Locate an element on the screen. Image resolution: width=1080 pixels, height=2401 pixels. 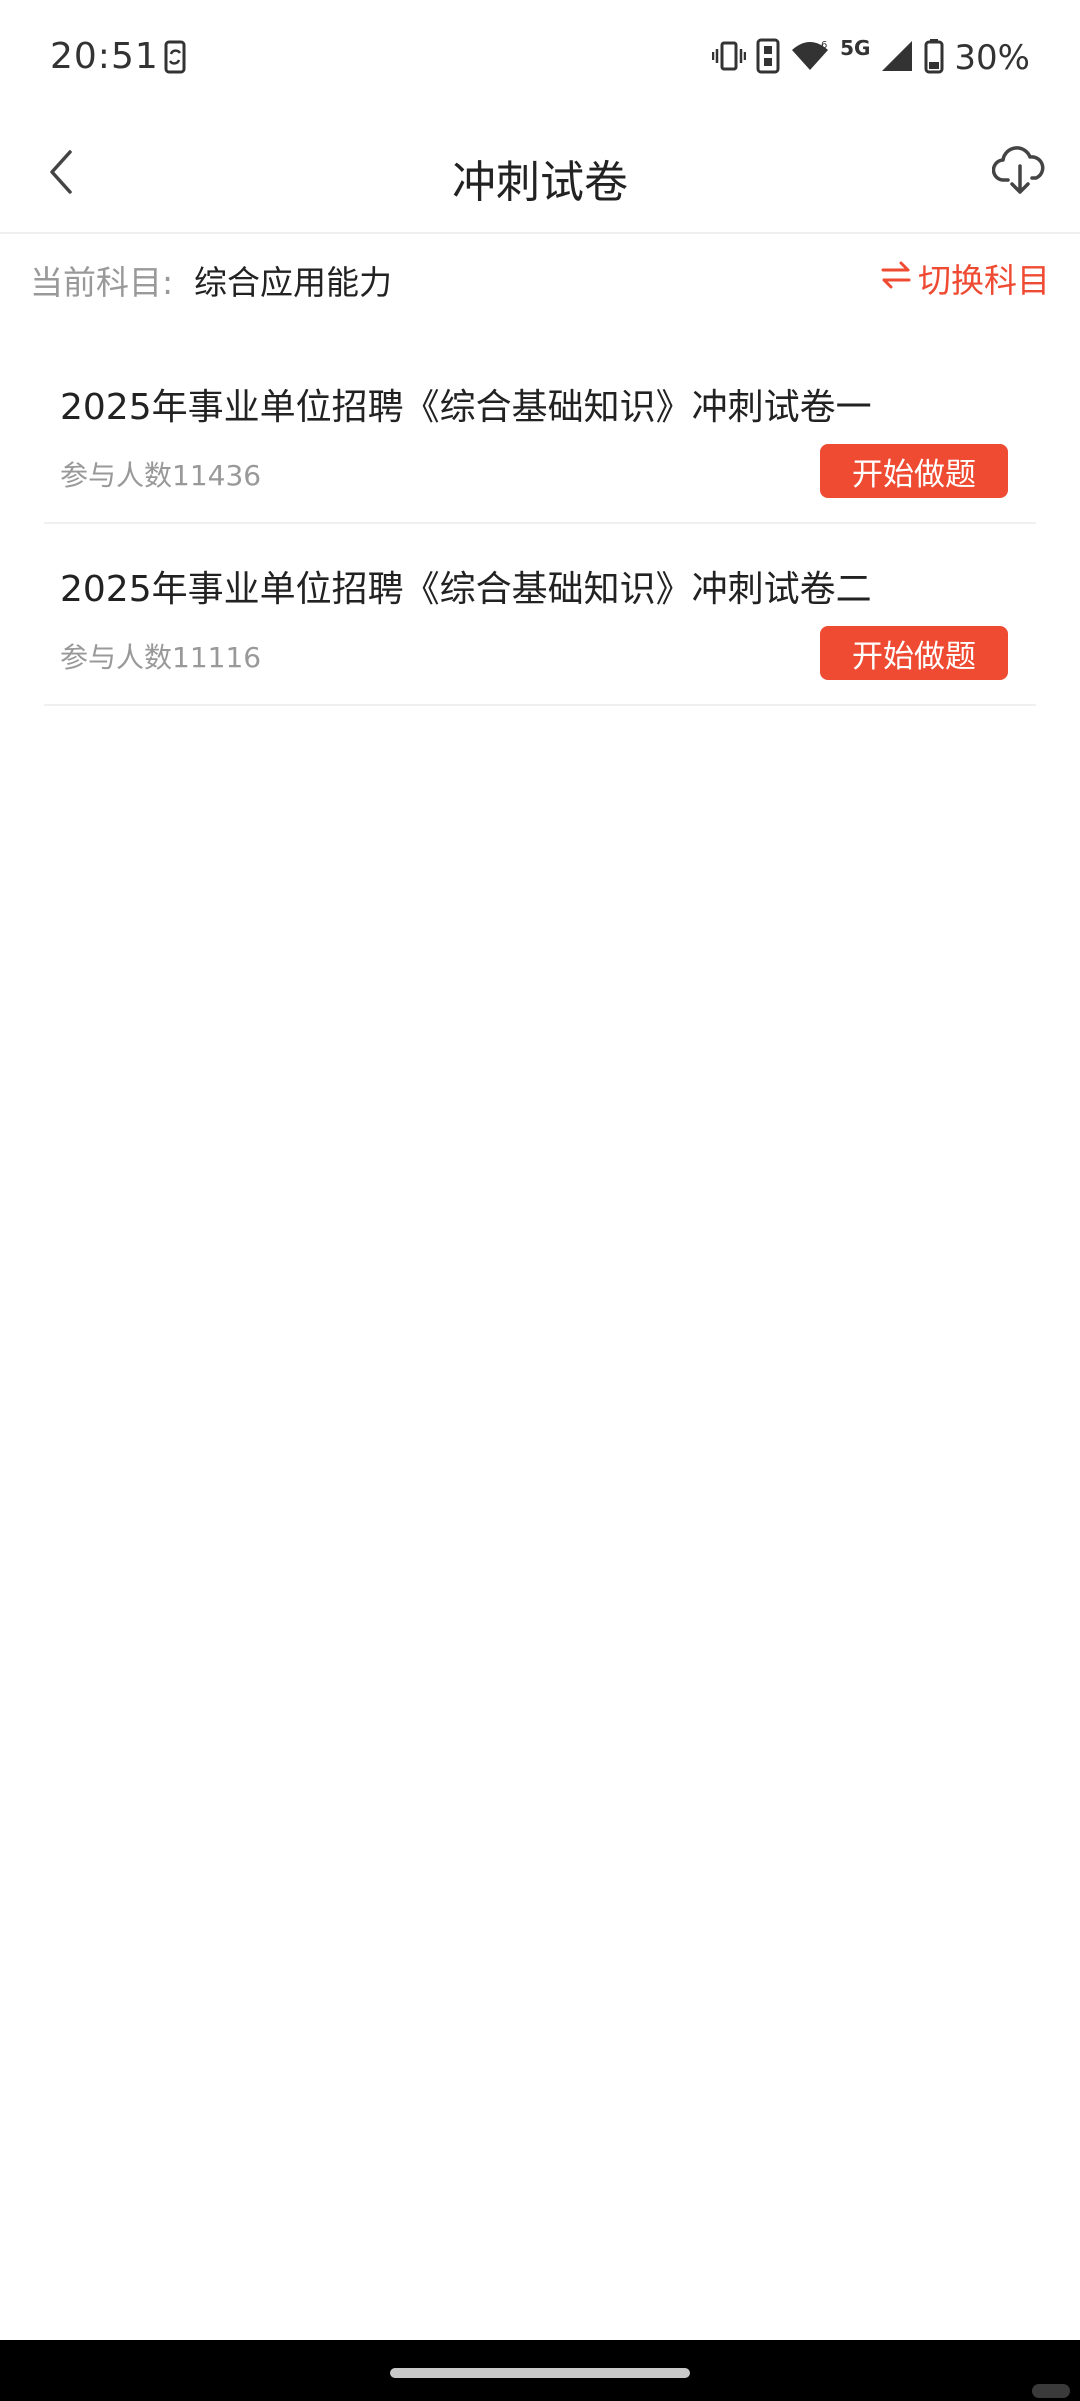
system-nav-bar is located at coordinates (540, 2370).